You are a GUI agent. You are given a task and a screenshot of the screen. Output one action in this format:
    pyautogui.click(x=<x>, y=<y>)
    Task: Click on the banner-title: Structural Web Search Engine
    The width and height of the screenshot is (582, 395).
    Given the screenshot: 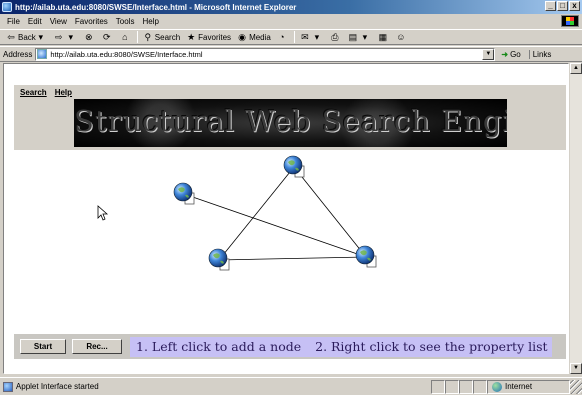 What is the action you would take?
    pyautogui.click(x=290, y=121)
    